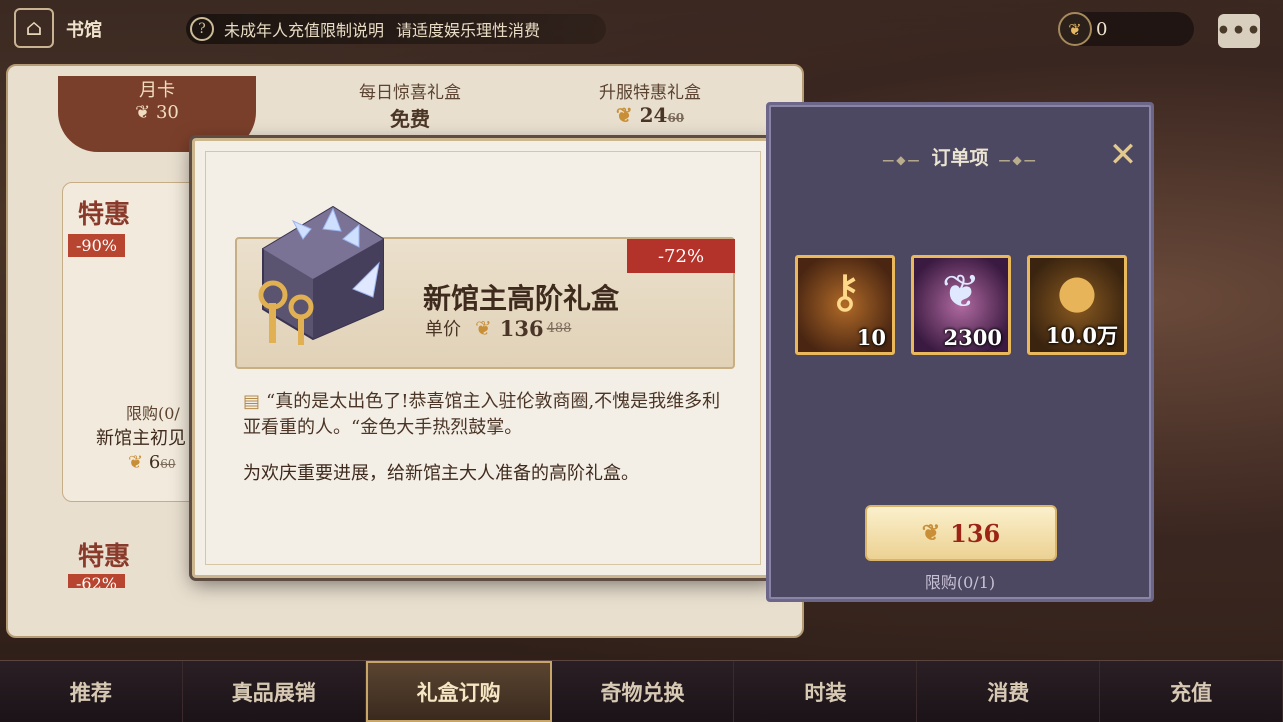 The width and height of the screenshot is (1283, 722). I want to click on buy-price: 136, so click(975, 533).